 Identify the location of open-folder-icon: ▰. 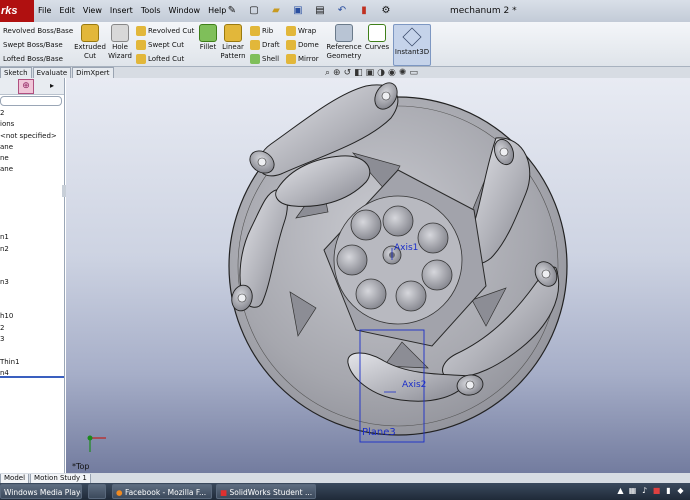
(276, 11).